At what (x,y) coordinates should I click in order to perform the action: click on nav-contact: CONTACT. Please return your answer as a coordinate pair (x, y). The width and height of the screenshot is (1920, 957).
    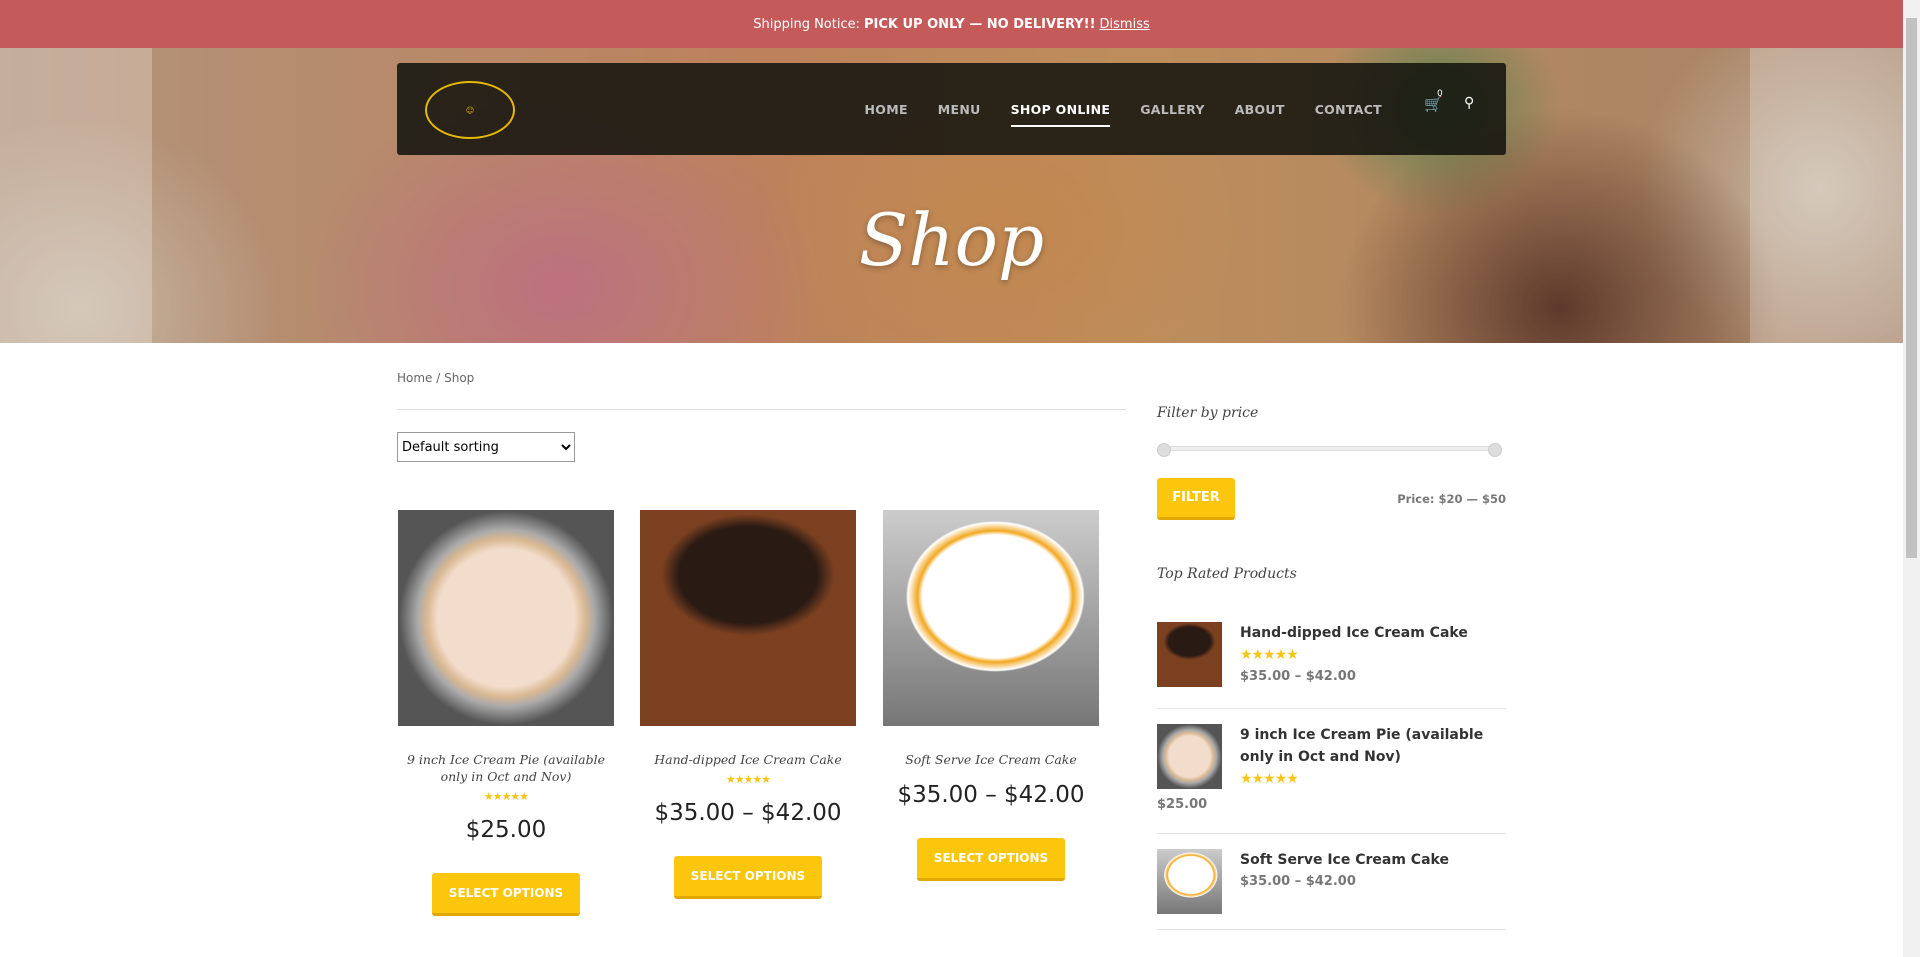
    Looking at the image, I should click on (1348, 109).